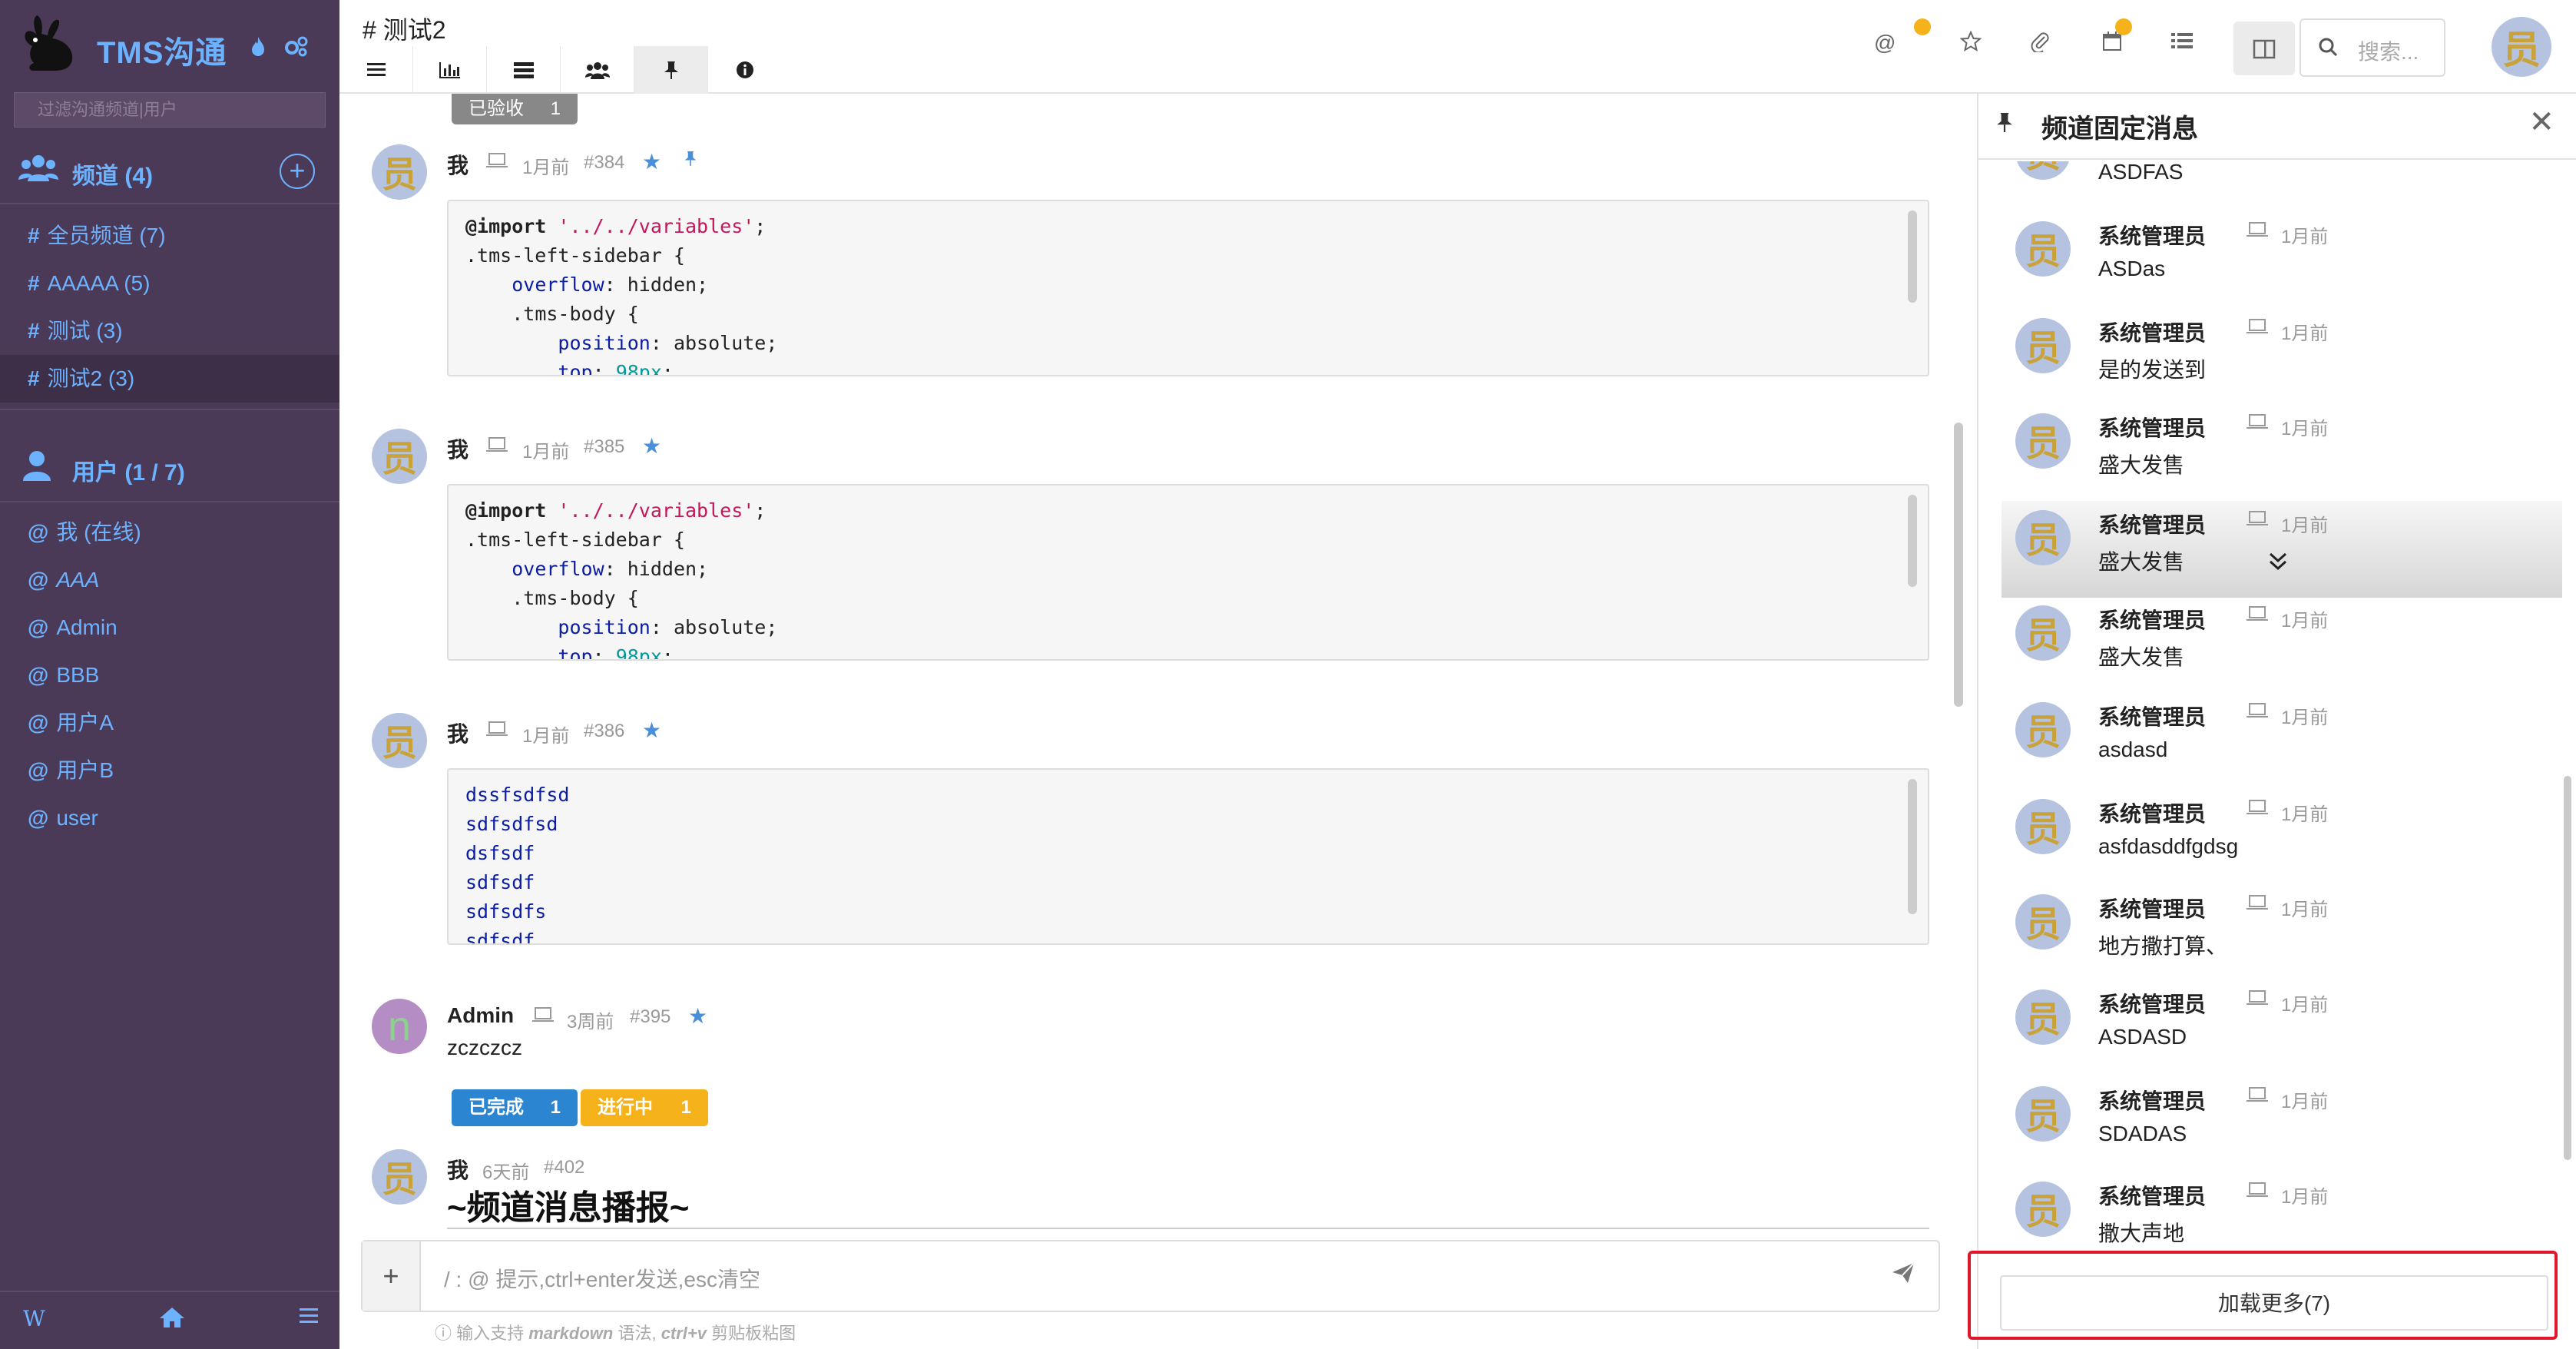  I want to click on pinned-item: 员 系统管理员 1月前 SDADAS, so click(2282, 1125).